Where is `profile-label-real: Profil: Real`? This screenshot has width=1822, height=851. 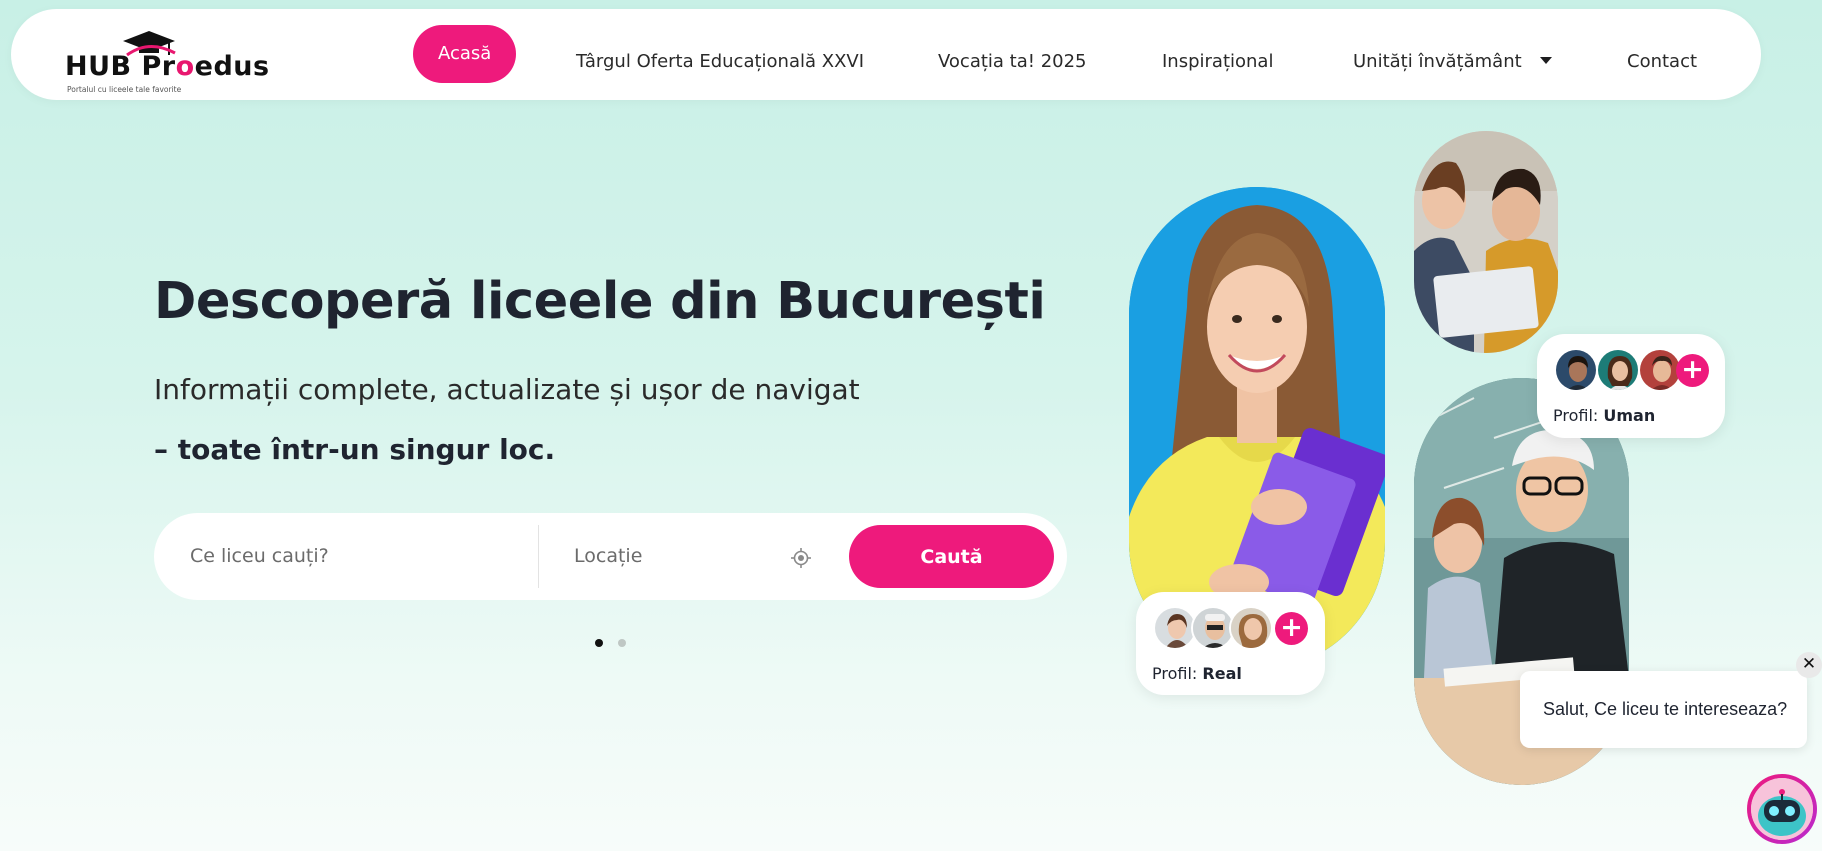
profile-label-real: Profil: Real is located at coordinates (1197, 673).